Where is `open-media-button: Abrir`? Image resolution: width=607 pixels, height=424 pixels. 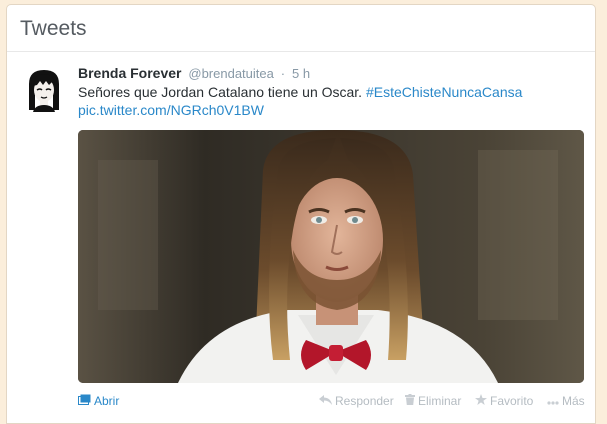
open-media-button: Abrir is located at coordinates (98, 401).